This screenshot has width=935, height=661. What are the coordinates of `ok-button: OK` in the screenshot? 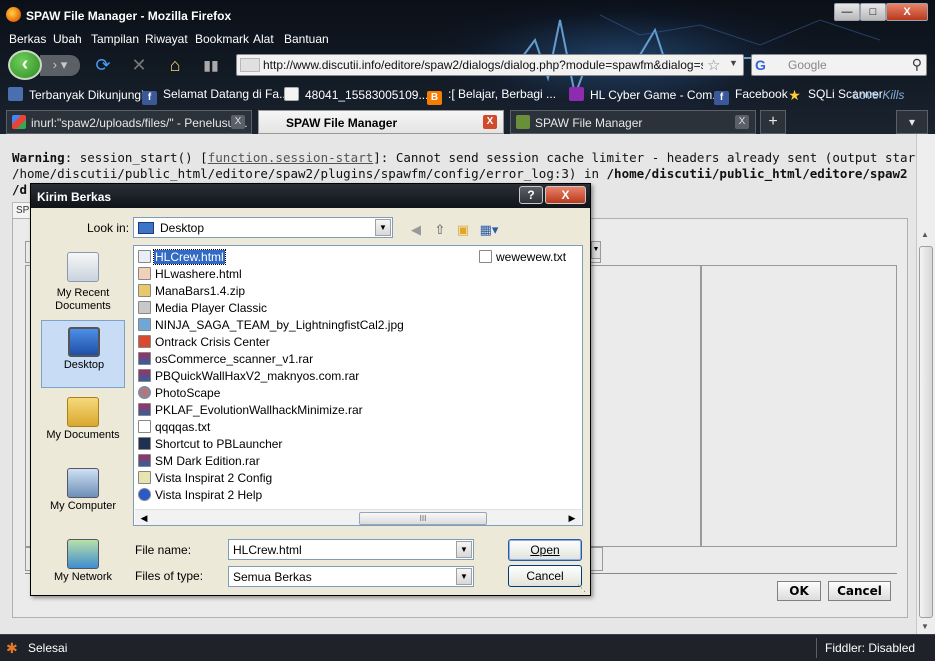 It's located at (799, 591).